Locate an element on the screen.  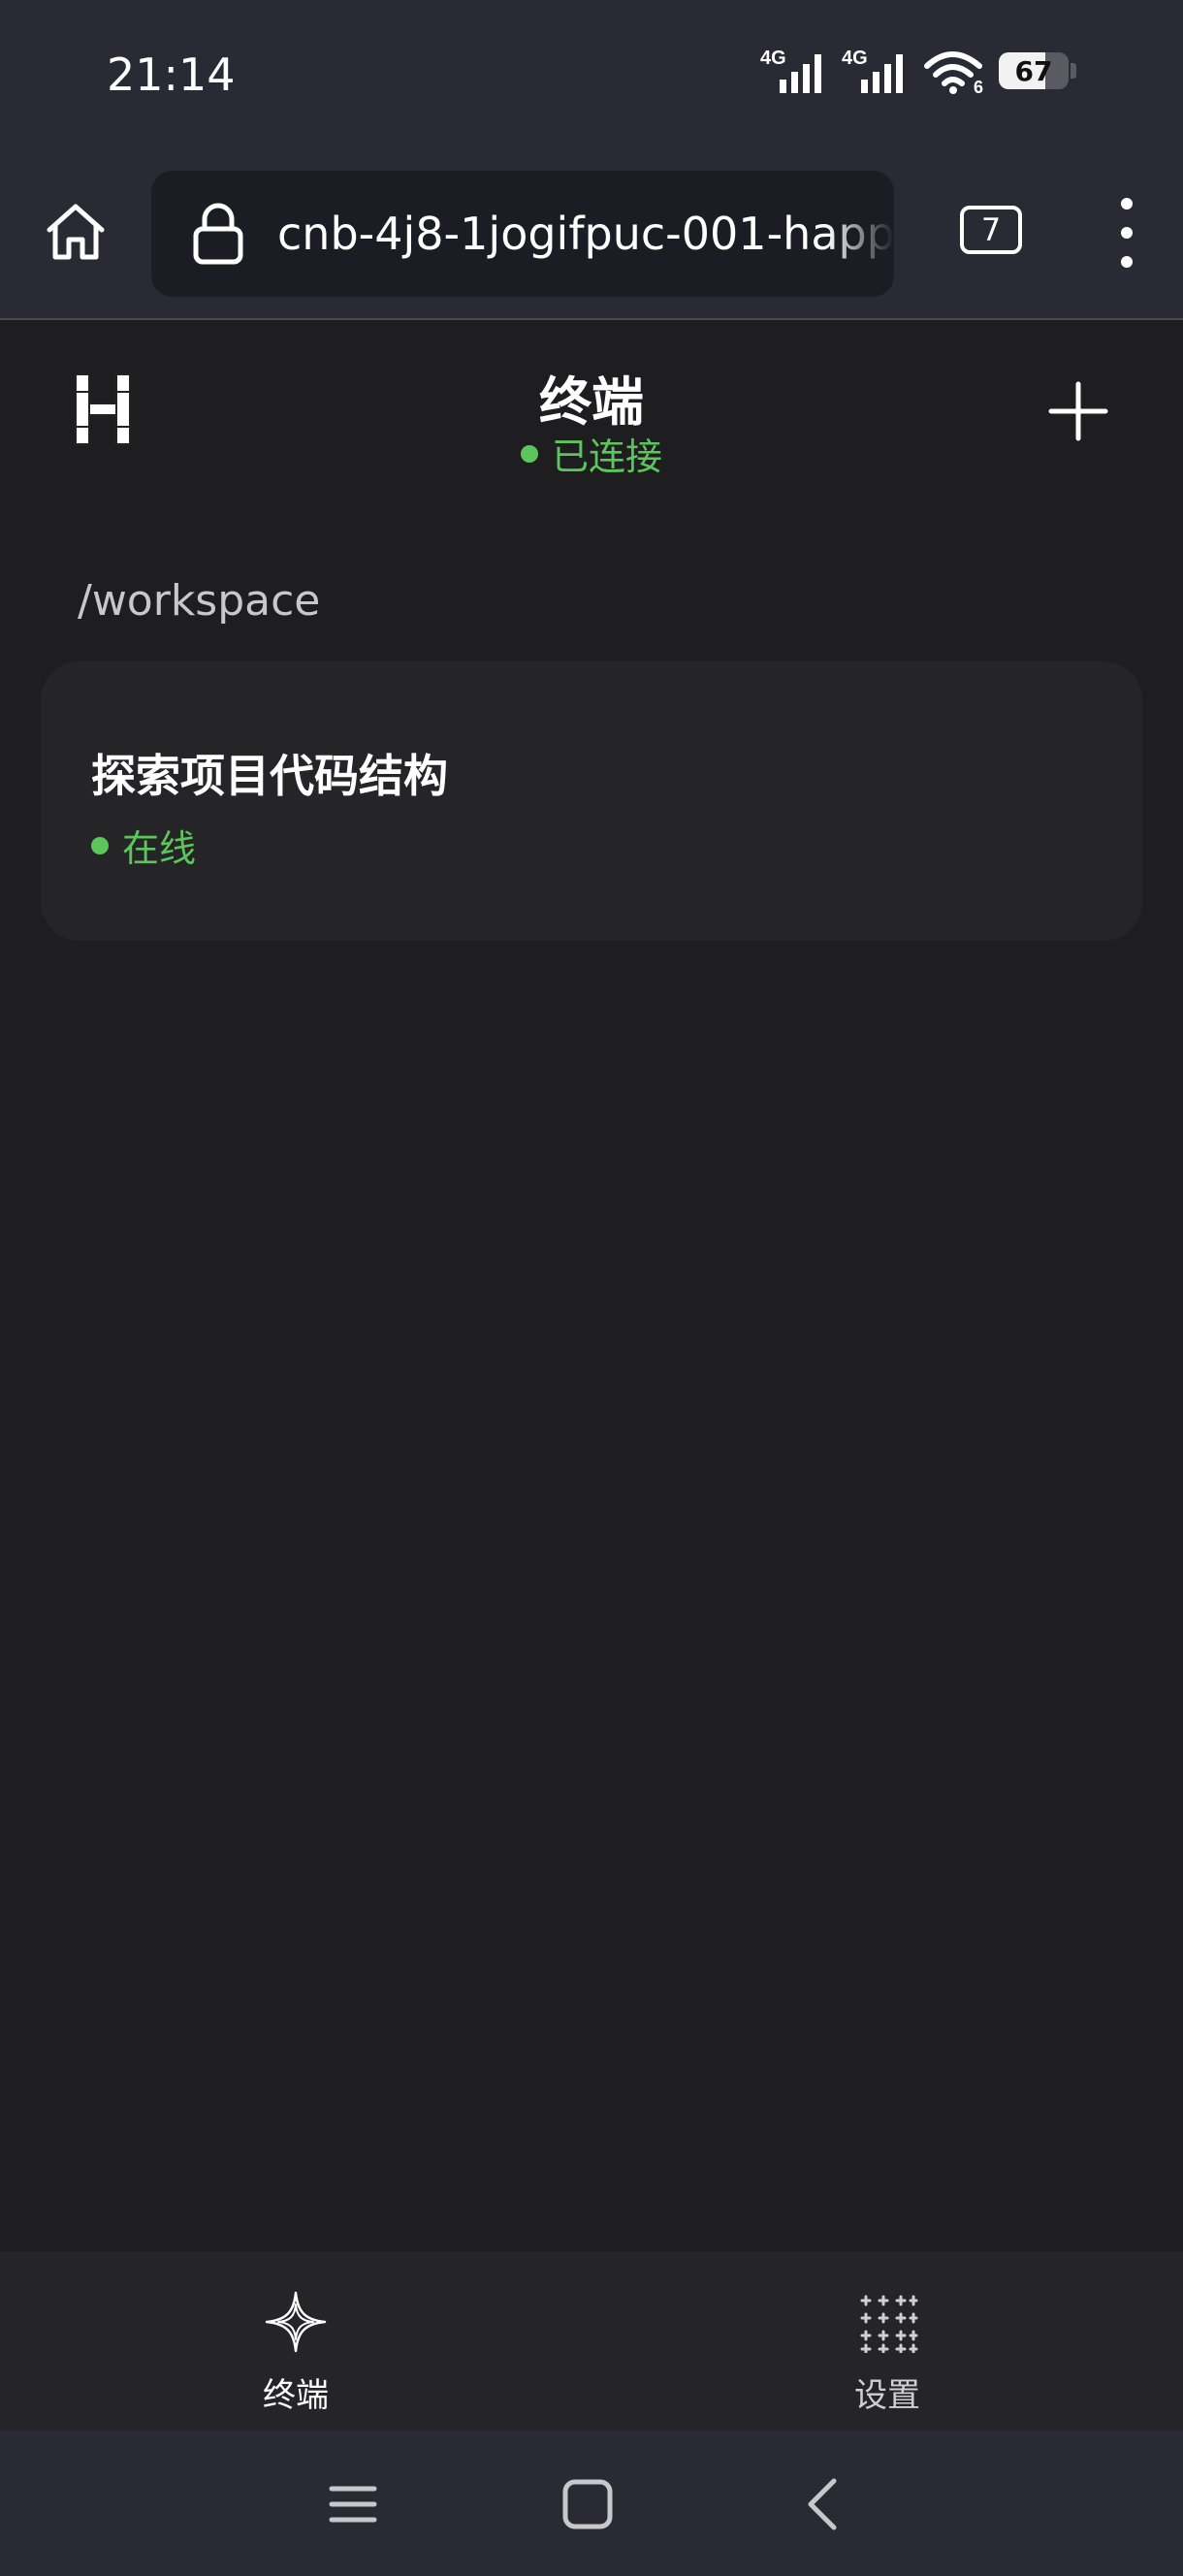
session-status: 在线 is located at coordinates (143, 845).